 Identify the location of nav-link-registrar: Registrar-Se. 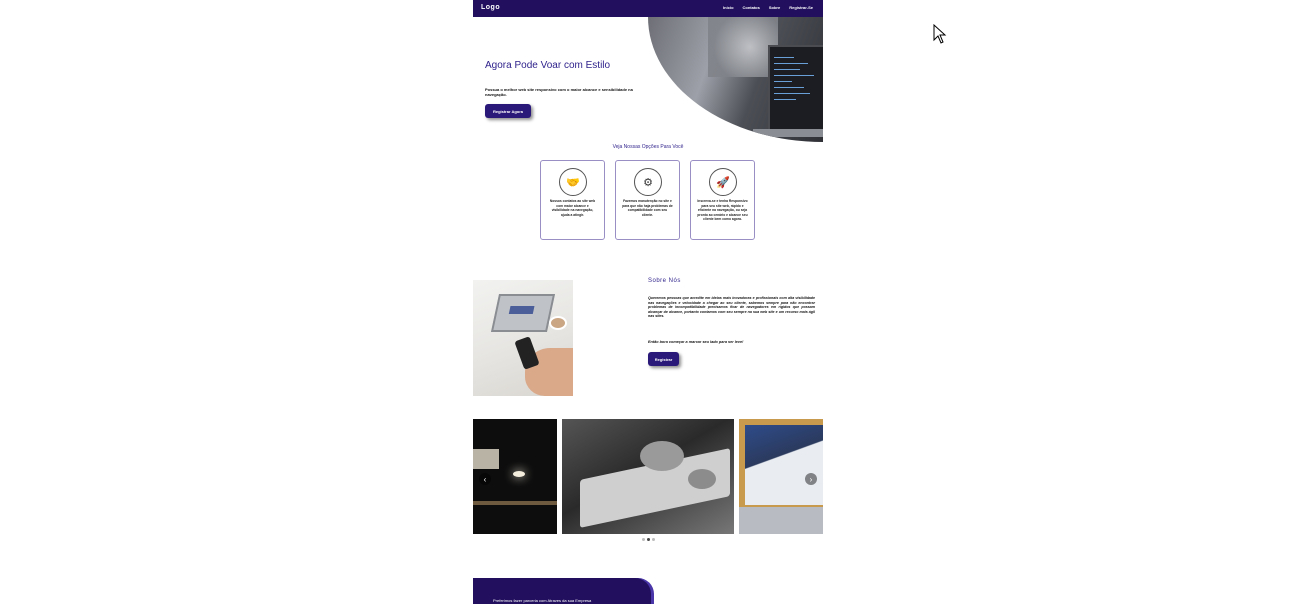
(801, 7).